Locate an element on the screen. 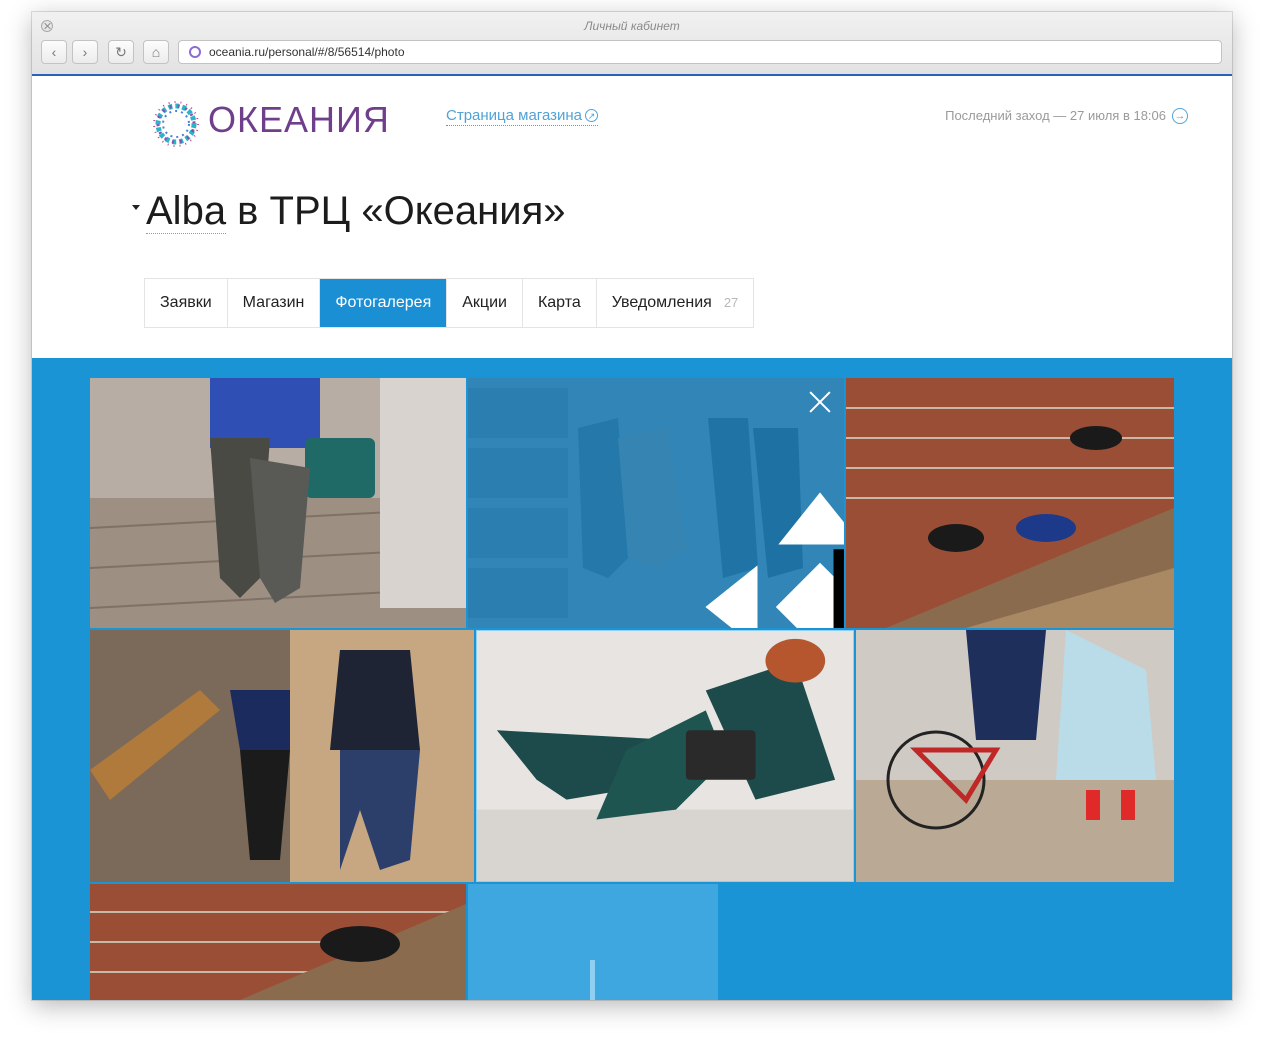  store-page-link: Страница магазина ↗ is located at coordinates (522, 116).